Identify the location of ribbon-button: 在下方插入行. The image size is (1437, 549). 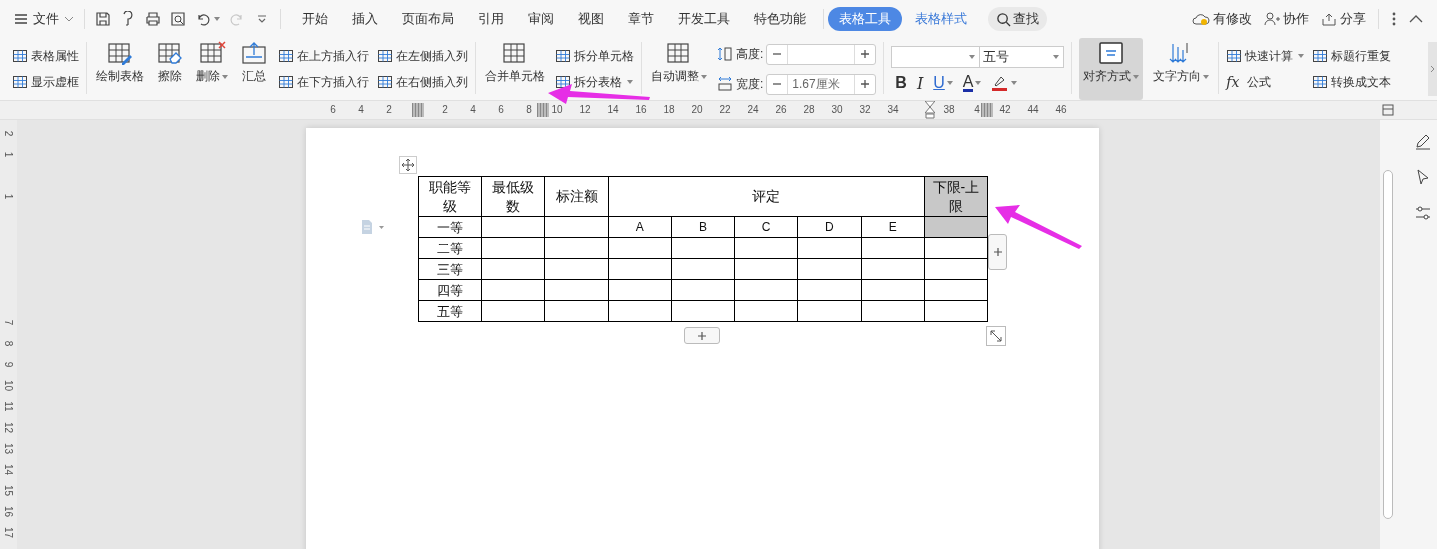
(323, 82).